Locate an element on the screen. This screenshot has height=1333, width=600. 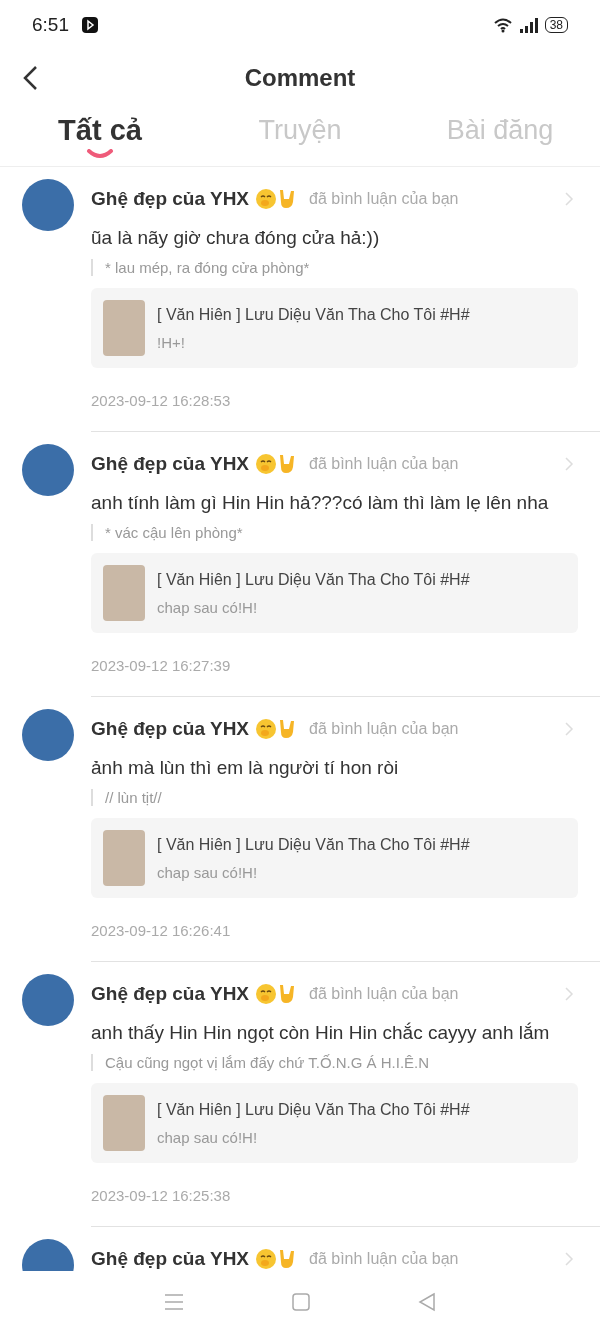
quoted-text: Cậu cũng ngọt vị lắm đấy chứ T.Ố.N.G Á H.I.Ê.N is located at coordinates (345, 1062).